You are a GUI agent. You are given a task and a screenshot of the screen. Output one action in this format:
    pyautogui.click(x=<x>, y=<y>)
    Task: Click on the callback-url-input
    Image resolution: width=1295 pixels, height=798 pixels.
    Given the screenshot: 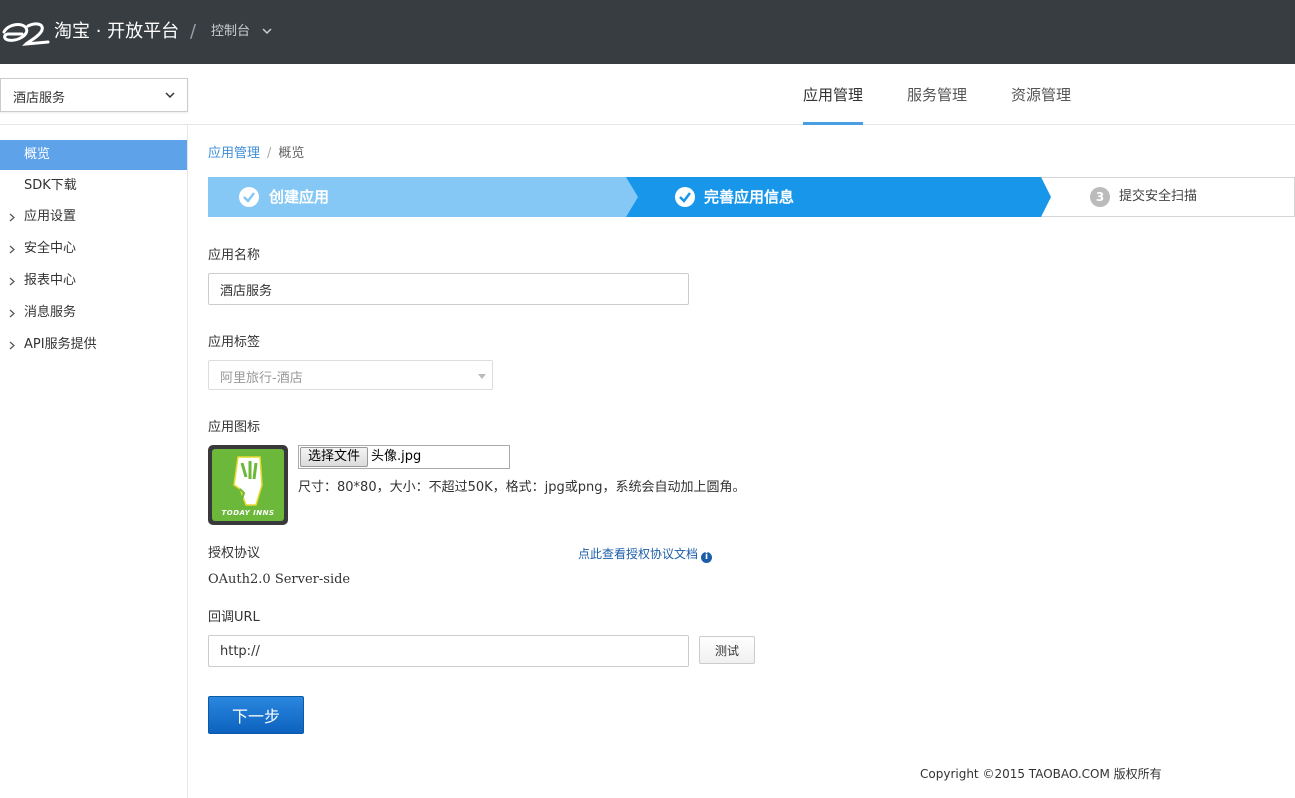 What is the action you would take?
    pyautogui.click(x=448, y=651)
    